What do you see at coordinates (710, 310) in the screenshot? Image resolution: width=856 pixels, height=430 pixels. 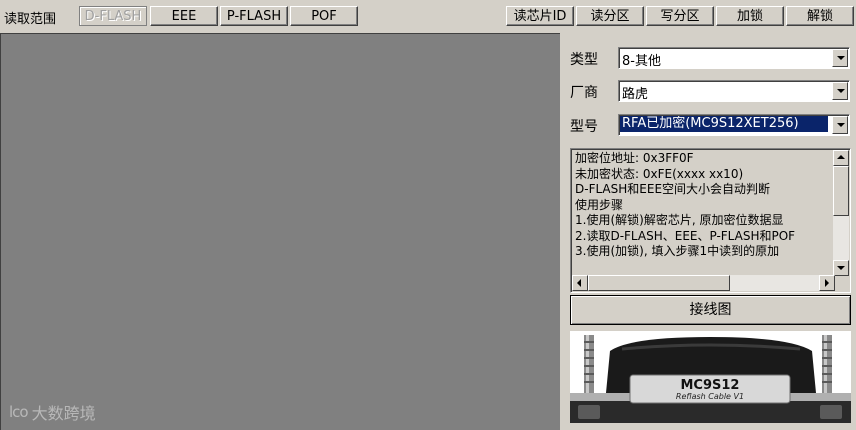 I see `wiring-diagram-button: 接线图` at bounding box center [710, 310].